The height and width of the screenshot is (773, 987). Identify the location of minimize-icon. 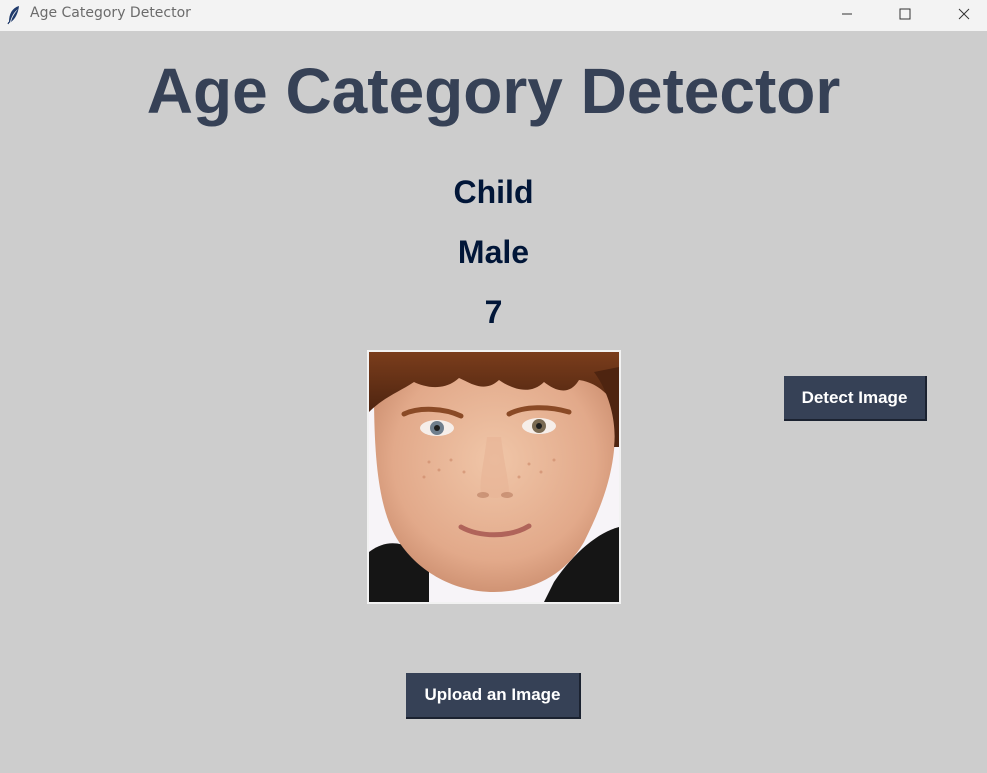
(847, 16).